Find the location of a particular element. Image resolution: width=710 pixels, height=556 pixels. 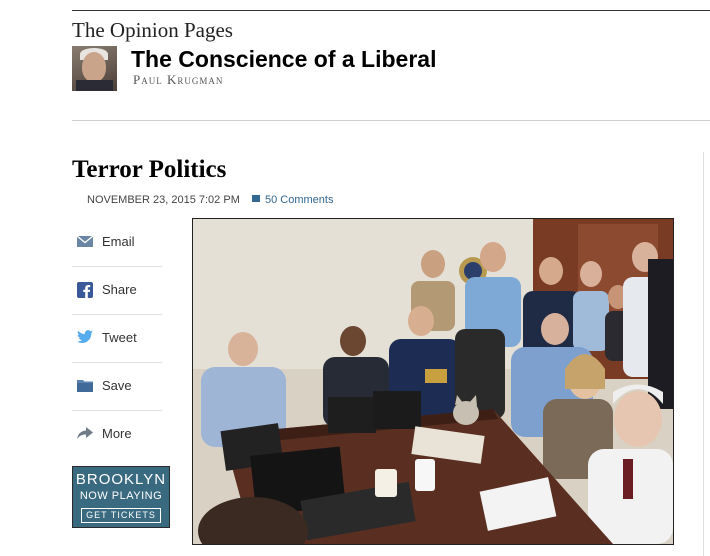

more-button: More is located at coordinates (117, 434).